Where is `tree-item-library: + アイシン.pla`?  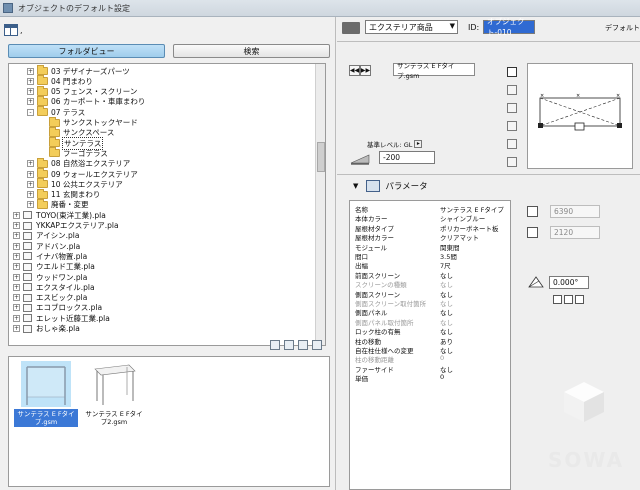
tree-item-library: + アイシン.pla is located at coordinates (46, 236).